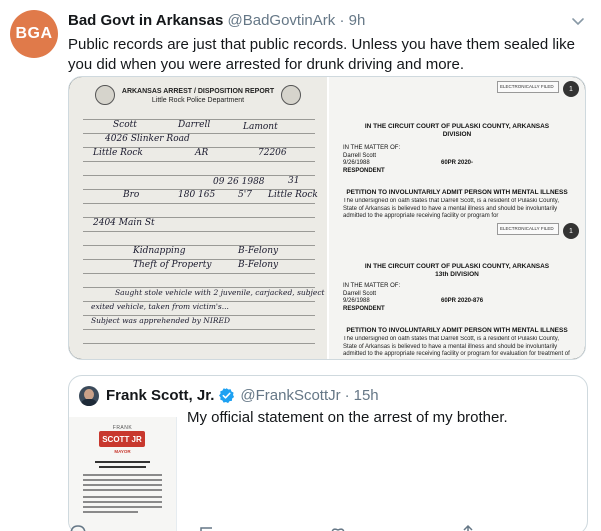  What do you see at coordinates (457, 134) in the screenshot?
I see `court-division: DIVISION` at bounding box center [457, 134].